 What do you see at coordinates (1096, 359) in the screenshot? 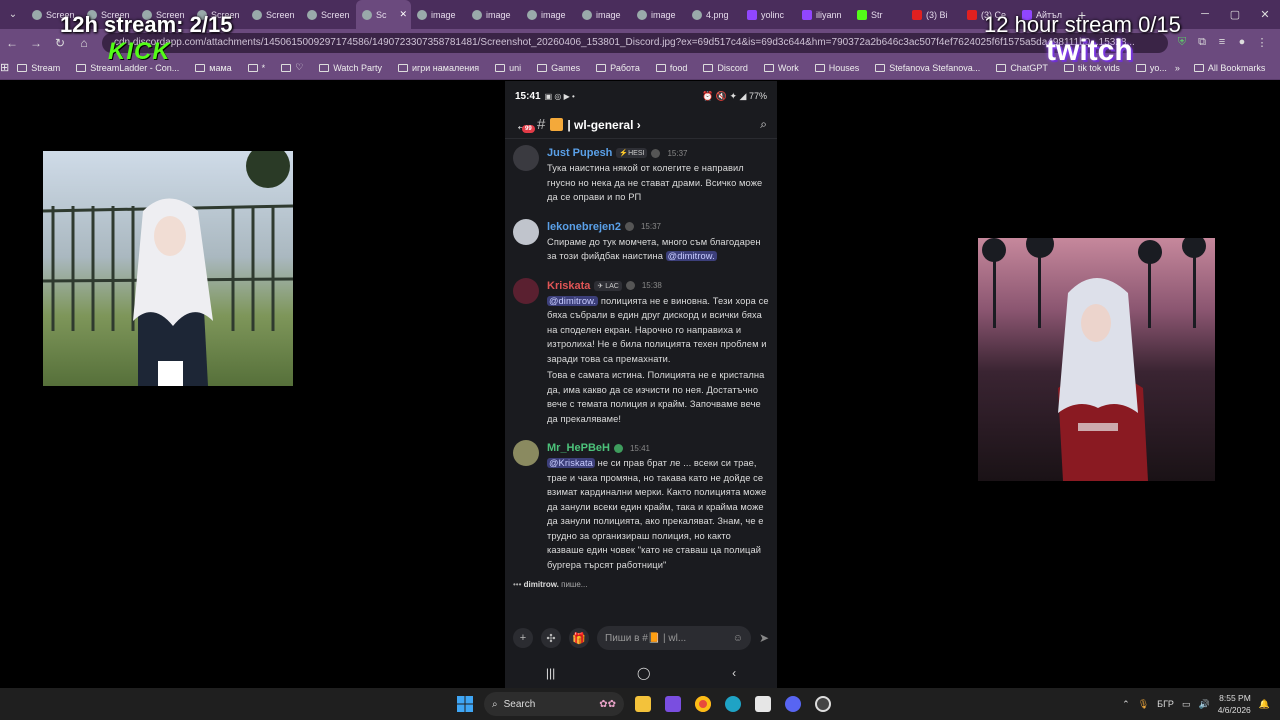
I see `character-photo-right` at bounding box center [1096, 359].